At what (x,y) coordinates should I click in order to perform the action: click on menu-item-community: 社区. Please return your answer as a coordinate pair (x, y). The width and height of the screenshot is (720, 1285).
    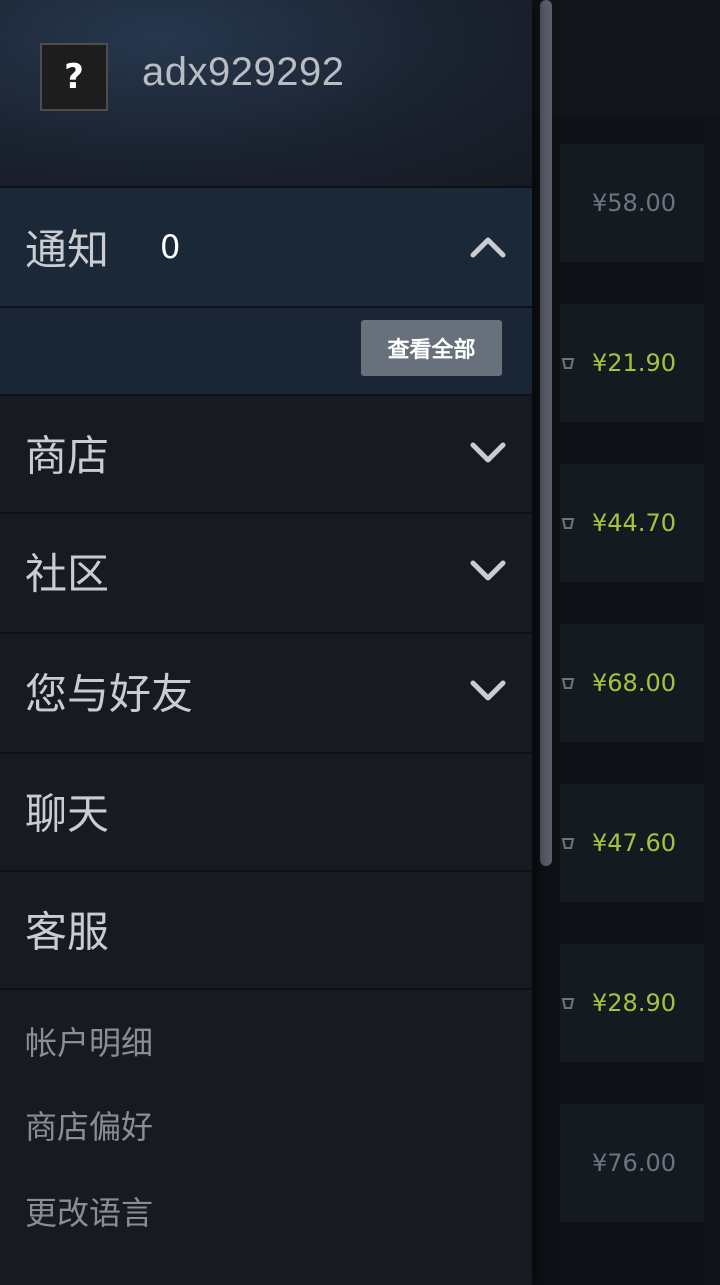
    Looking at the image, I should click on (266, 570).